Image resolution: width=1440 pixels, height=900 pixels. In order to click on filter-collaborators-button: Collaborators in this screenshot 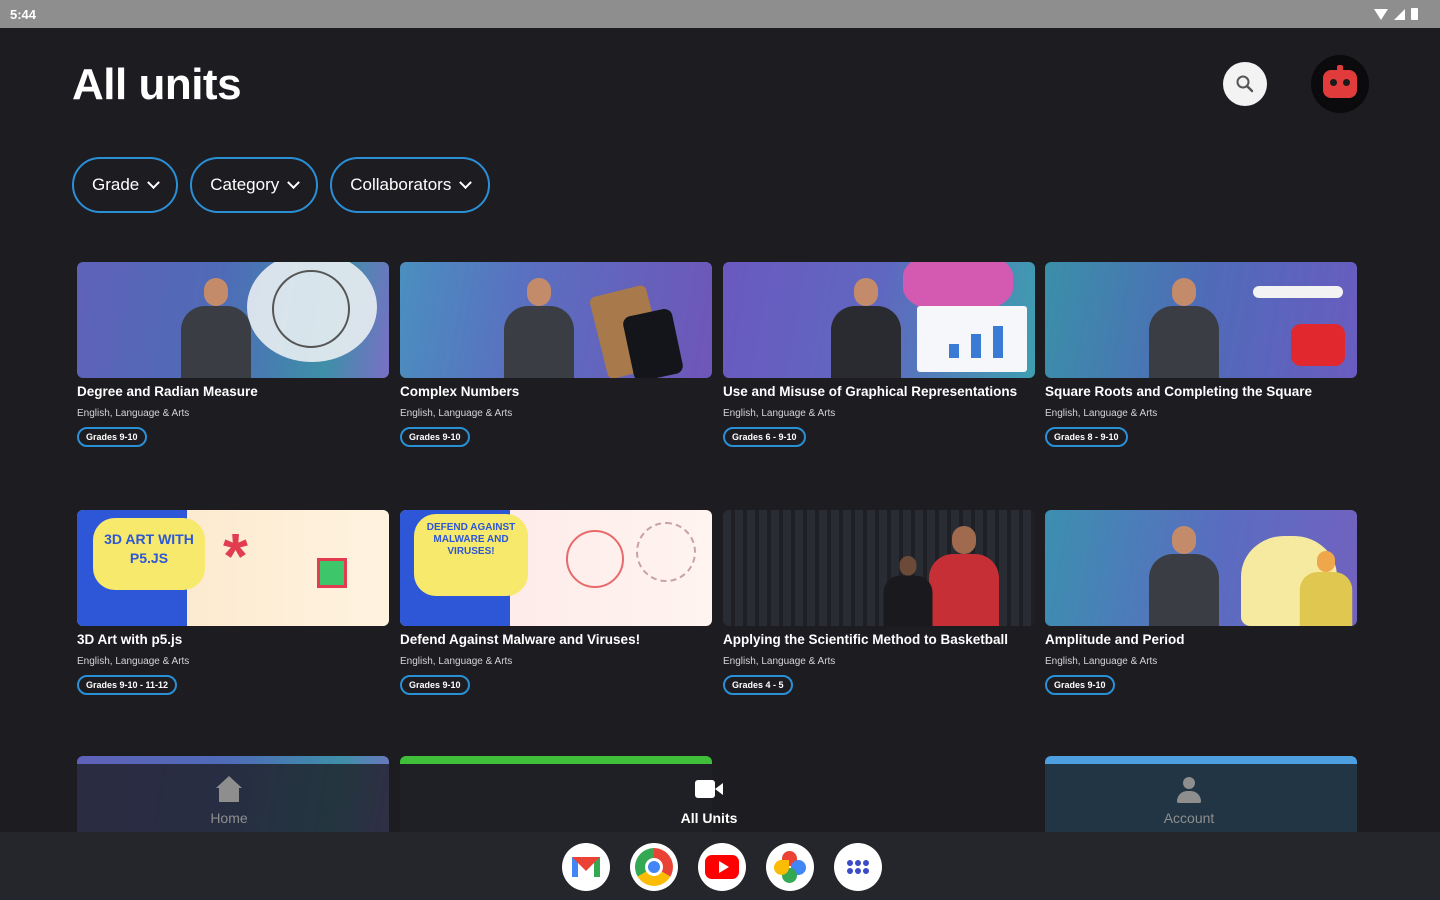, I will do `click(410, 185)`.